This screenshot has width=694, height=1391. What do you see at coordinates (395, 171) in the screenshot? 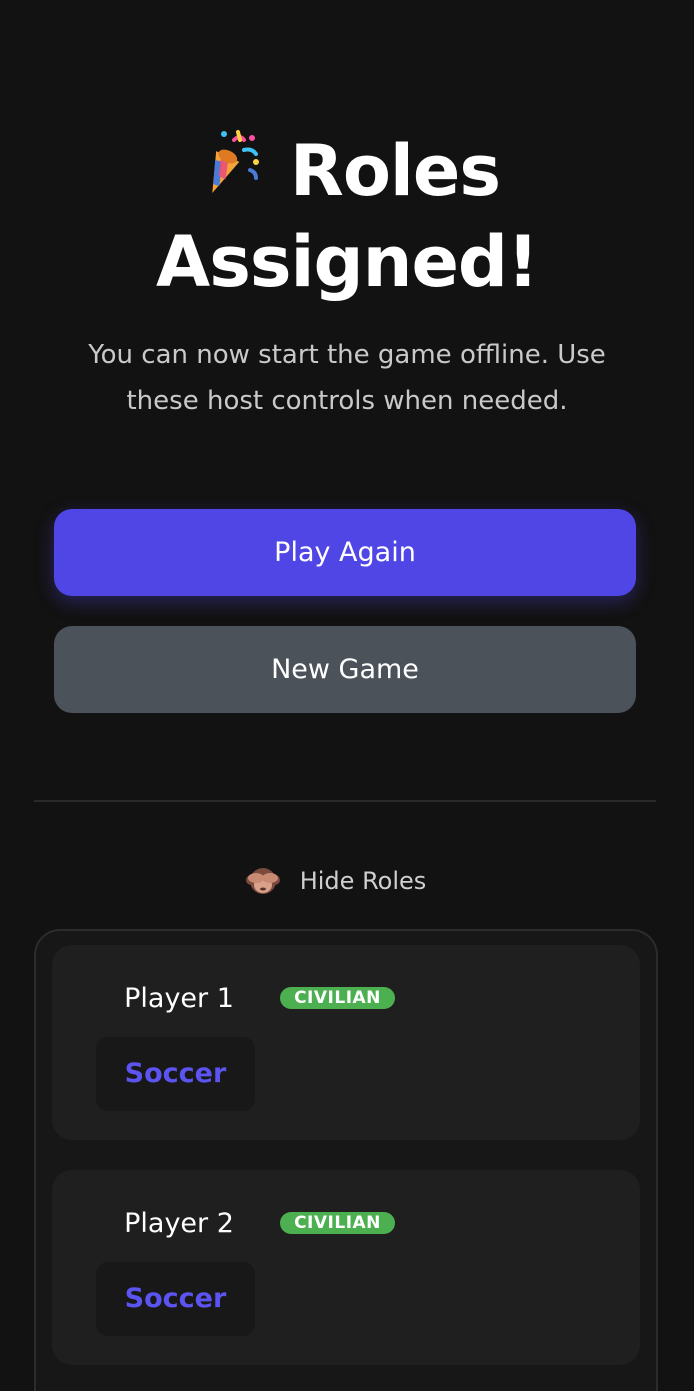
I see `title-line-1: Roles` at bounding box center [395, 171].